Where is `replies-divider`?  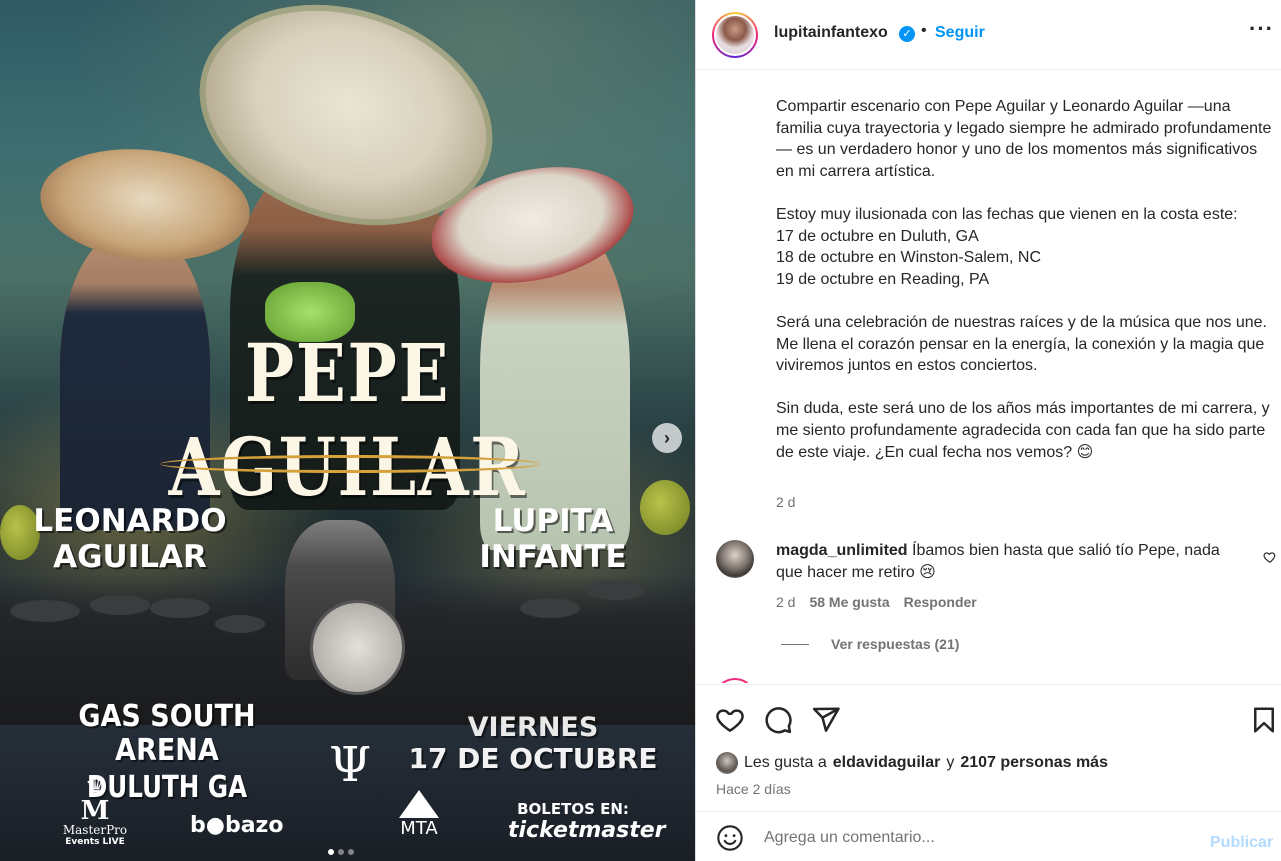
replies-divider is located at coordinates (795, 644).